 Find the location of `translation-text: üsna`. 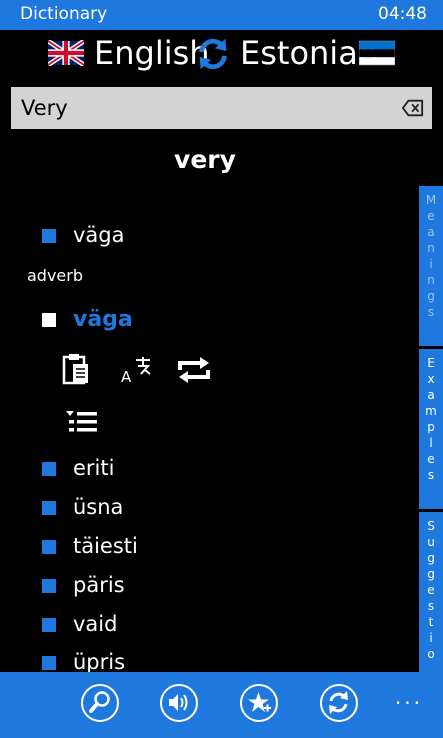

translation-text: üsna is located at coordinates (98, 507).